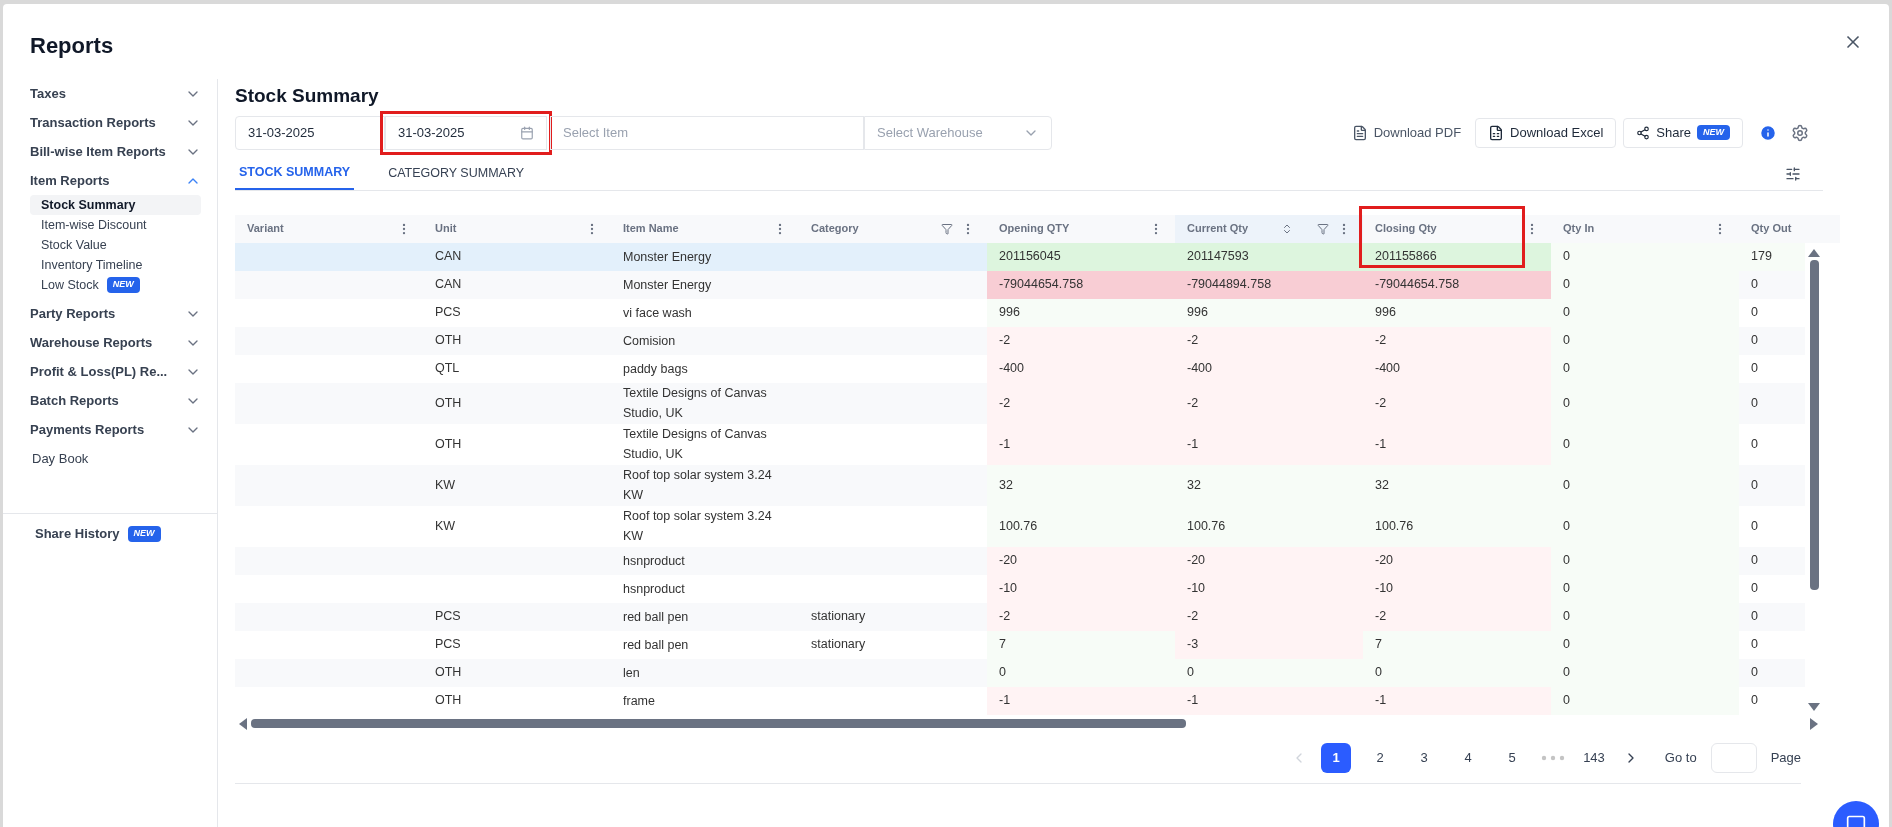  I want to click on column-header: Item Name, so click(705, 228).